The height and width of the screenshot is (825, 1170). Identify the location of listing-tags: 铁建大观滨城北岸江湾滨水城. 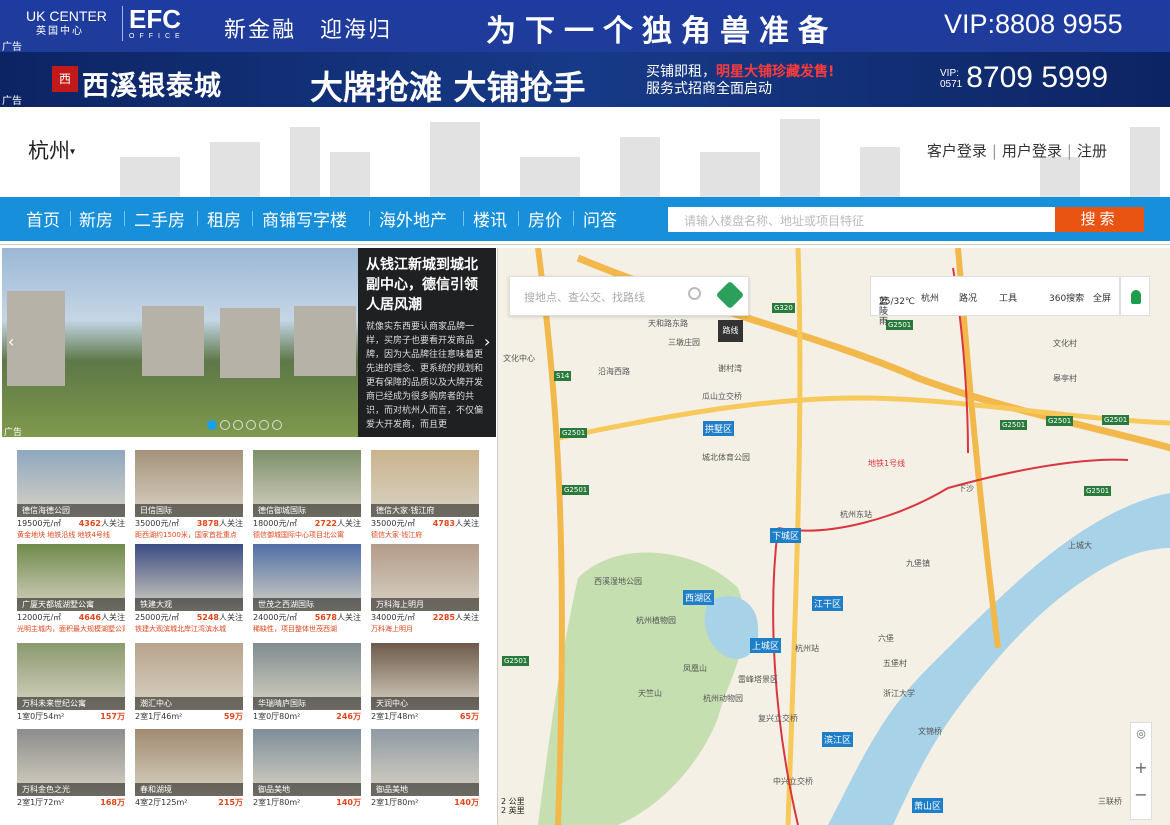
(189, 629).